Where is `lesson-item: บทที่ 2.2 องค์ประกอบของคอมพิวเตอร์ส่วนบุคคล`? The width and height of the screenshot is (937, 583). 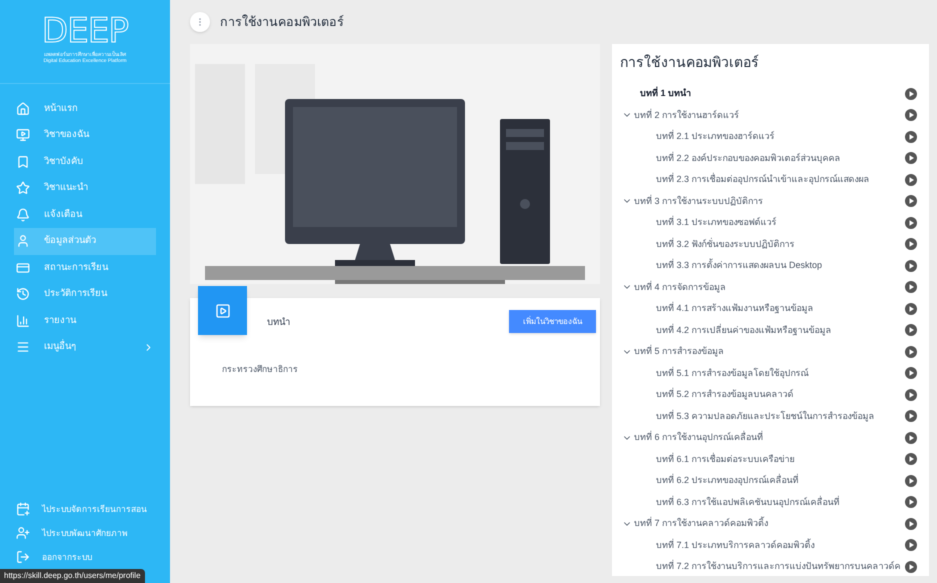 lesson-item: บทที่ 2.2 องค์ประกอบของคอมพิวเตอร์ส่วนบุคคล is located at coordinates (748, 158).